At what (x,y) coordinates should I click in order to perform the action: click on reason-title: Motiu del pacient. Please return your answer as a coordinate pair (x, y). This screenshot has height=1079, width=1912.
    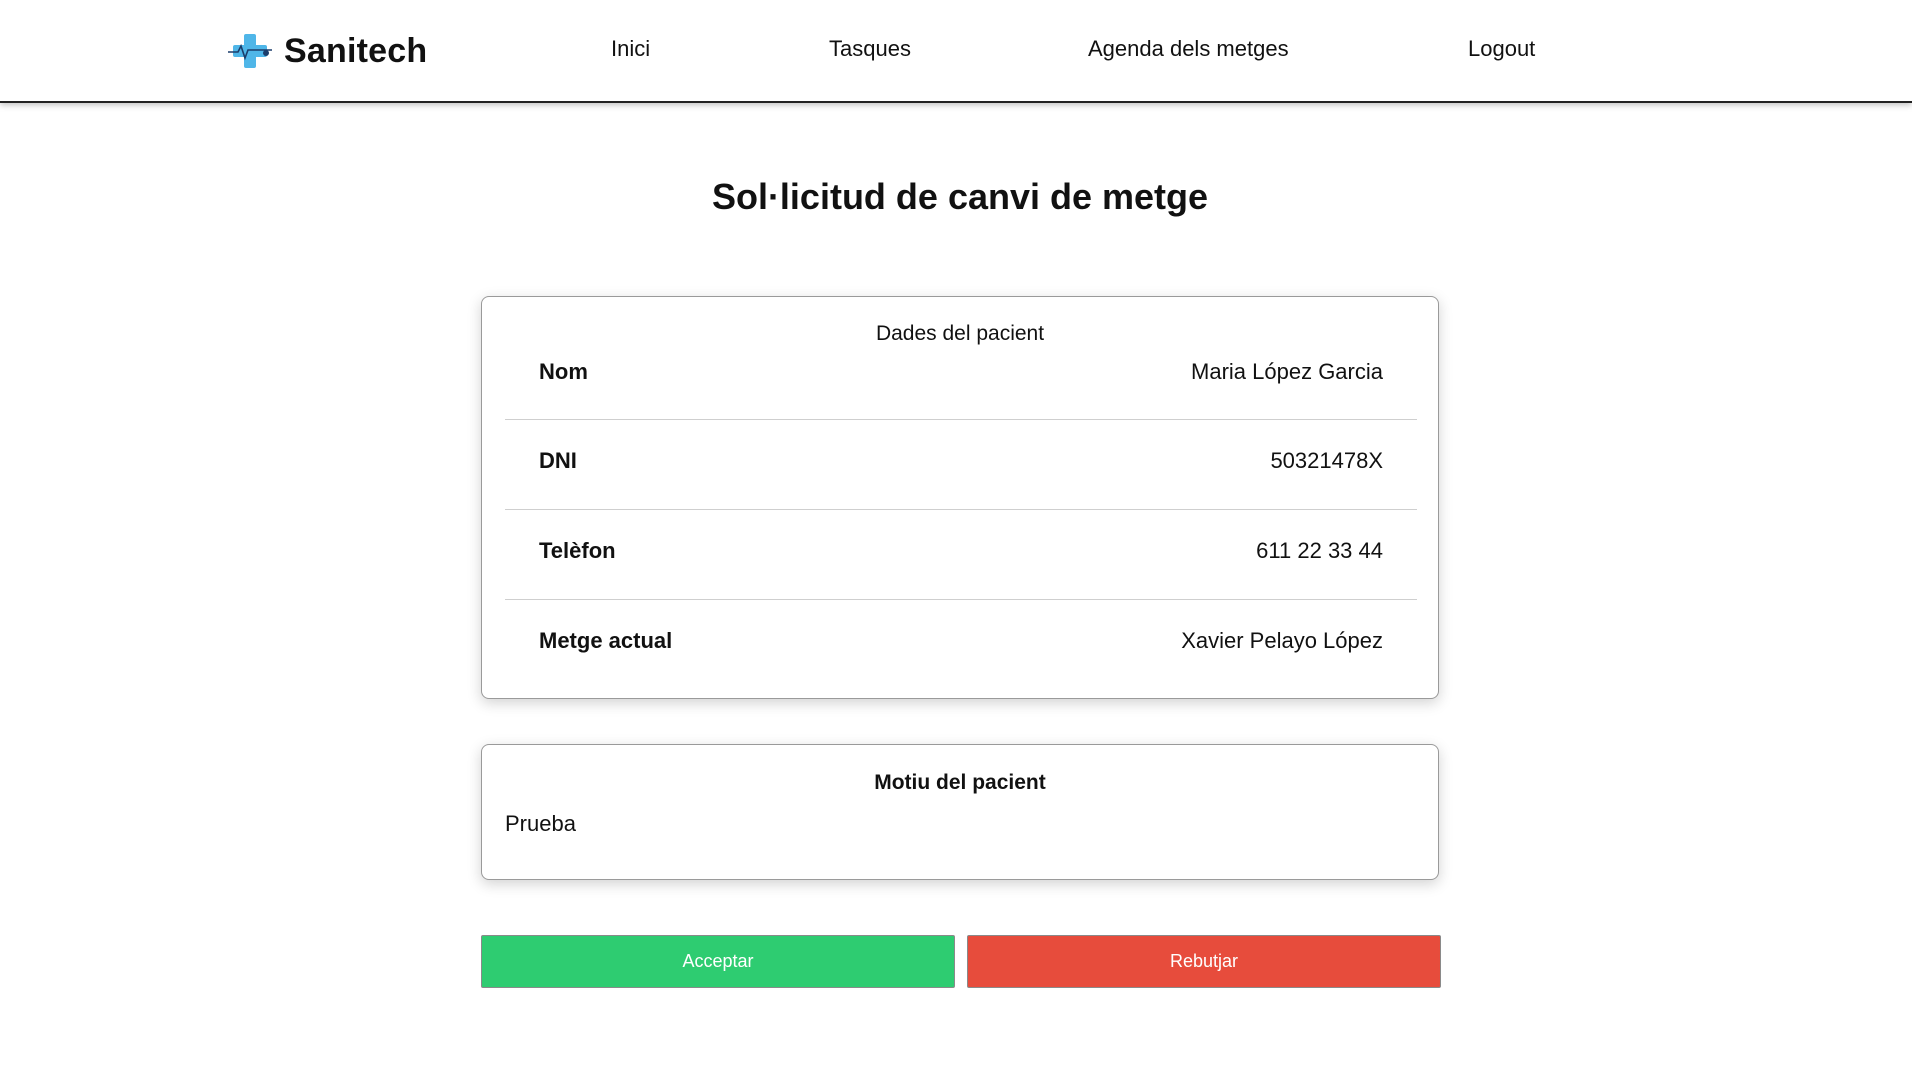
    Looking at the image, I should click on (960, 782).